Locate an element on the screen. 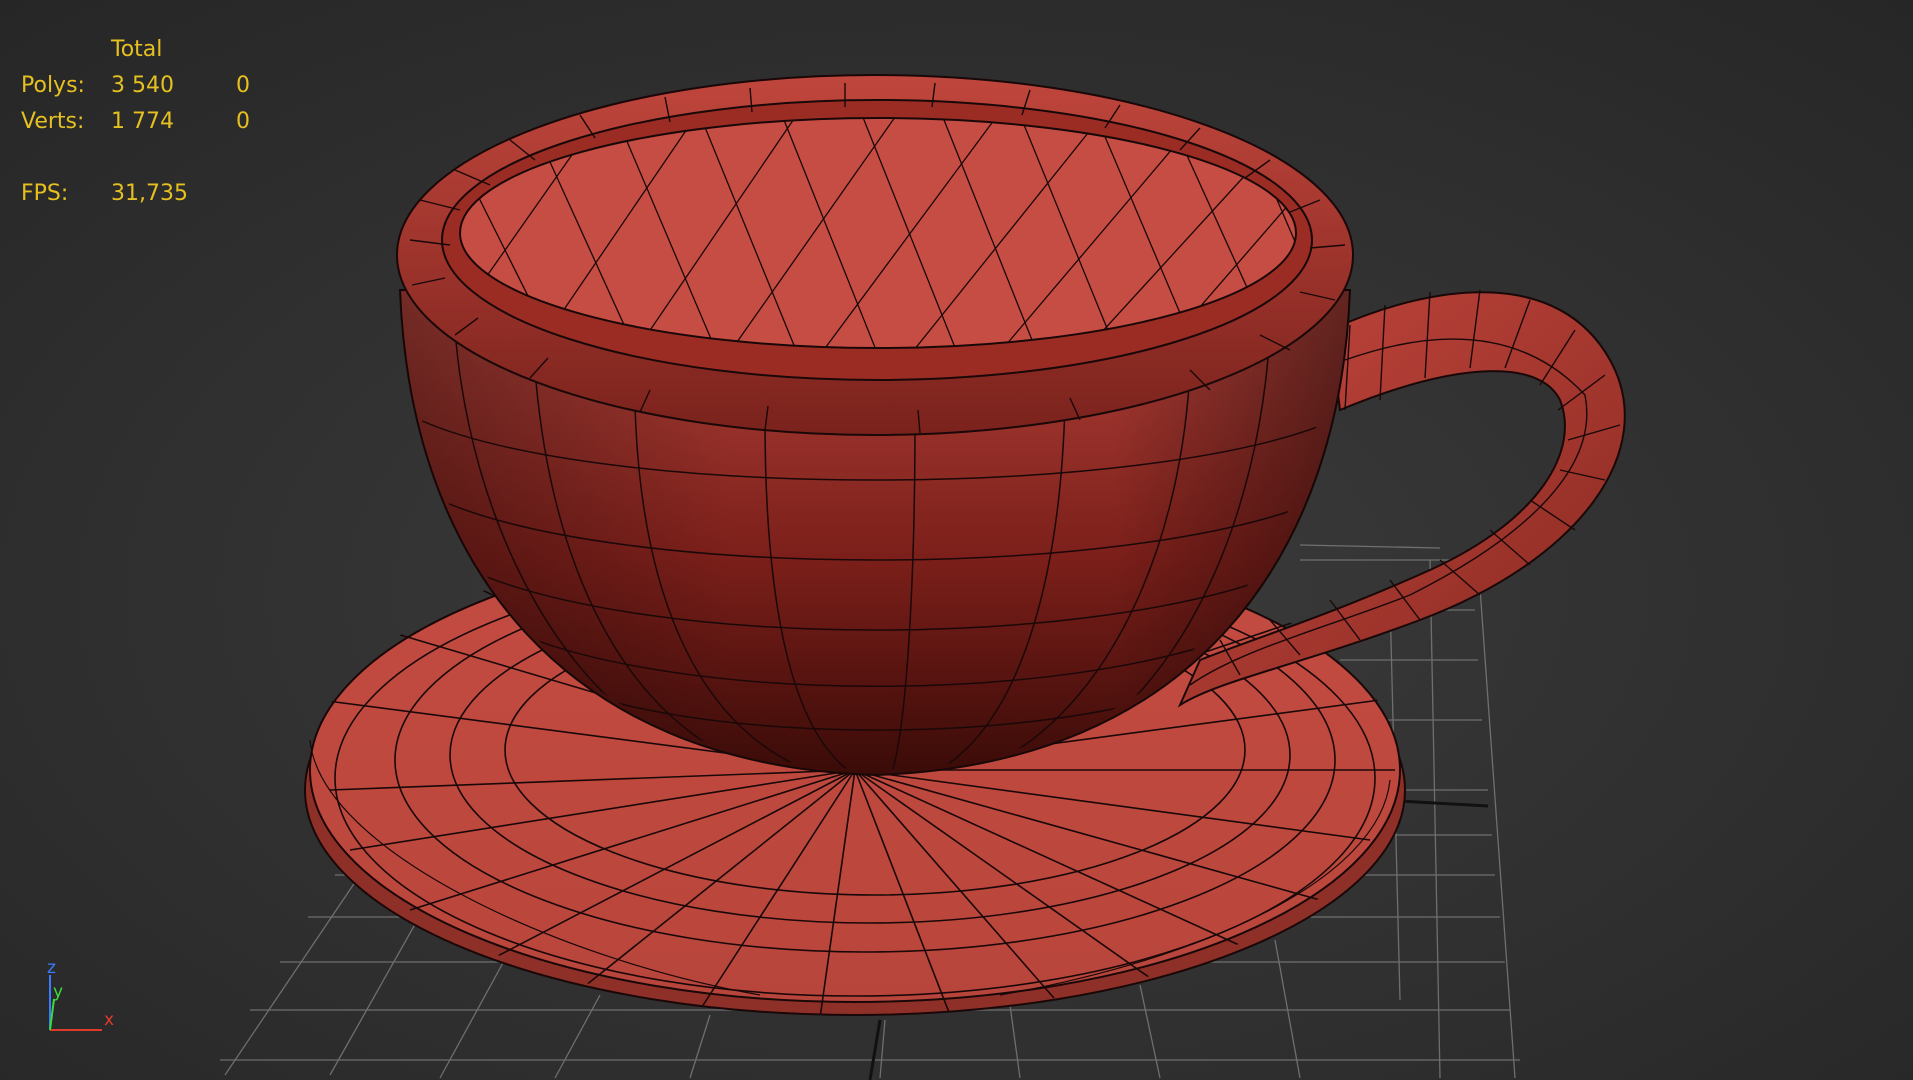  axis-x-label: x is located at coordinates (109, 1020).